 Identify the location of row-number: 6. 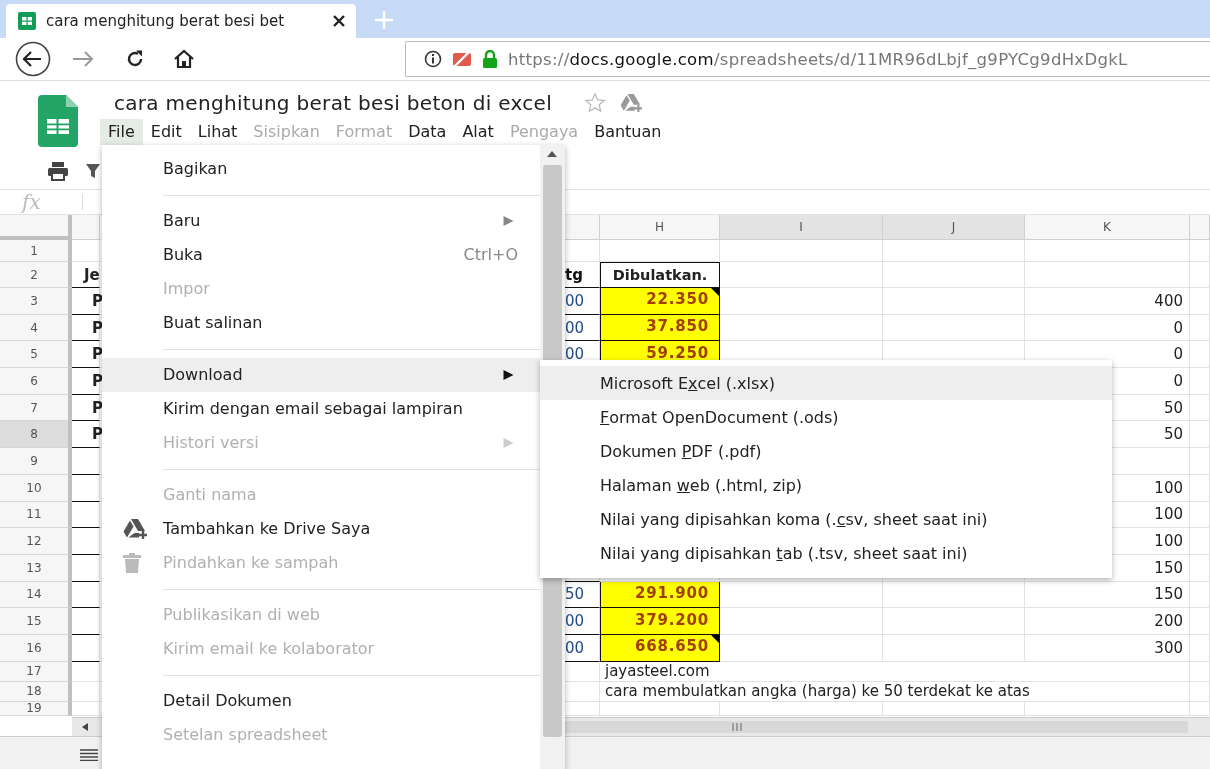
(36, 381).